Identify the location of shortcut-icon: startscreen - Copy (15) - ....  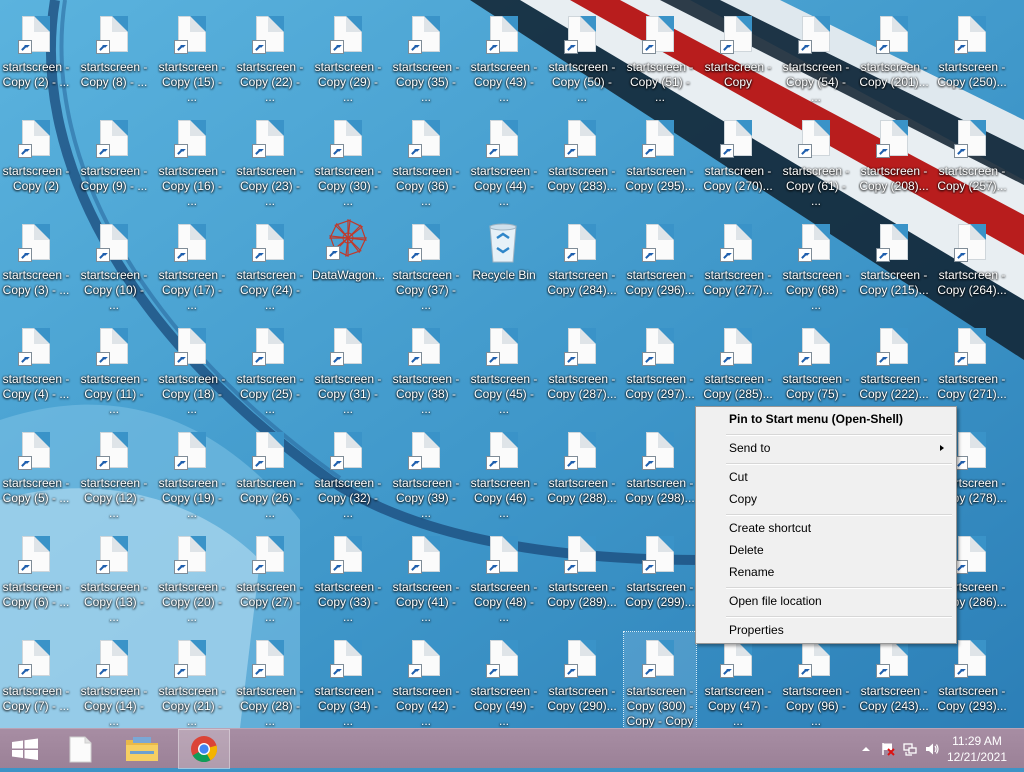
(192, 56).